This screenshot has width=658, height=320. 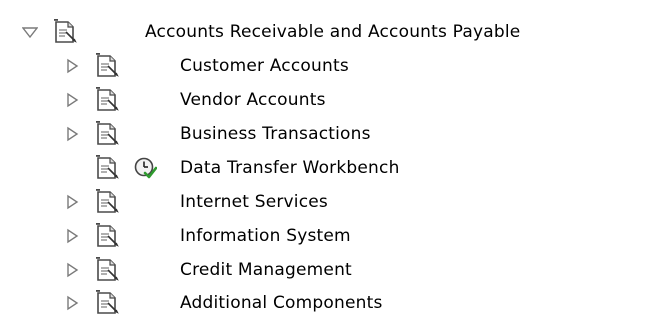 I want to click on tree-node-customer-accounts: Customer Accounts, so click(x=320, y=66).